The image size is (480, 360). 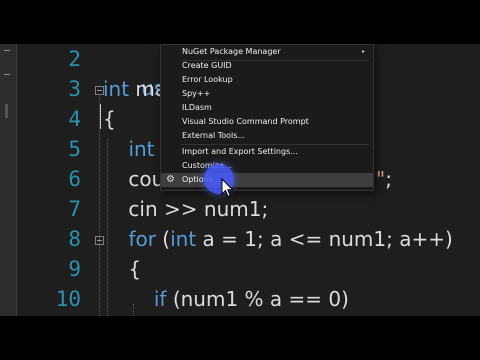 What do you see at coordinates (207, 65) in the screenshot?
I see `menu-item-label: Create GUID` at bounding box center [207, 65].